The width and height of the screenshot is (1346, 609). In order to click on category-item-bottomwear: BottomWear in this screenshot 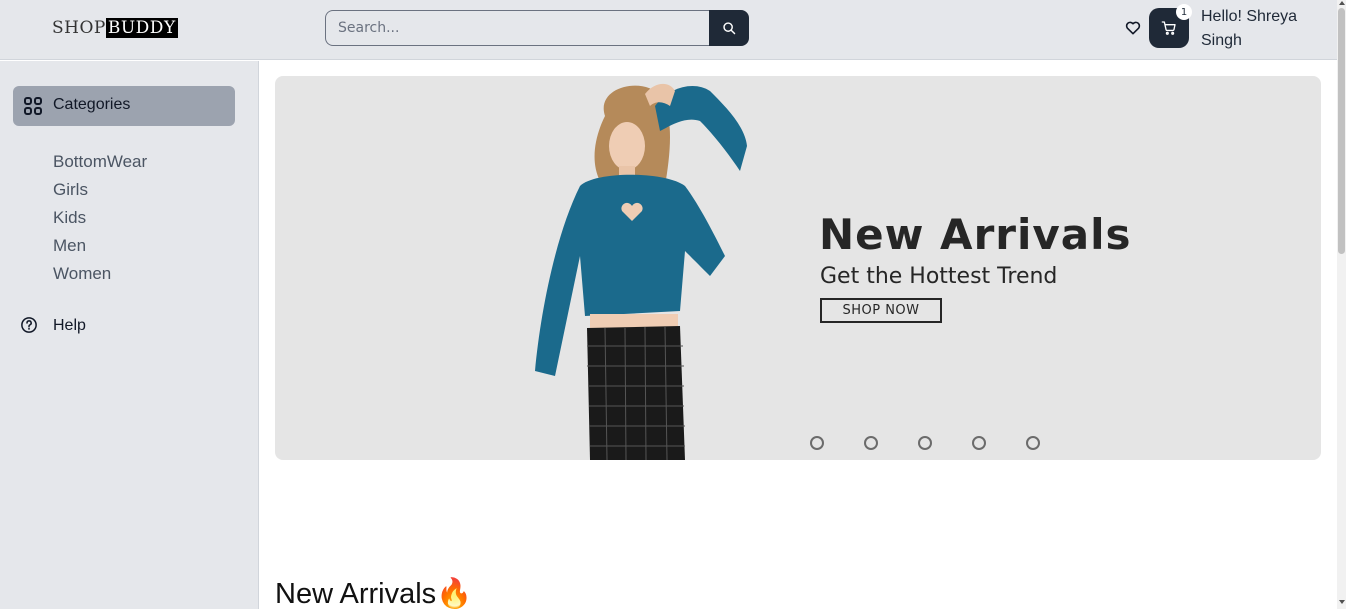, I will do `click(100, 162)`.